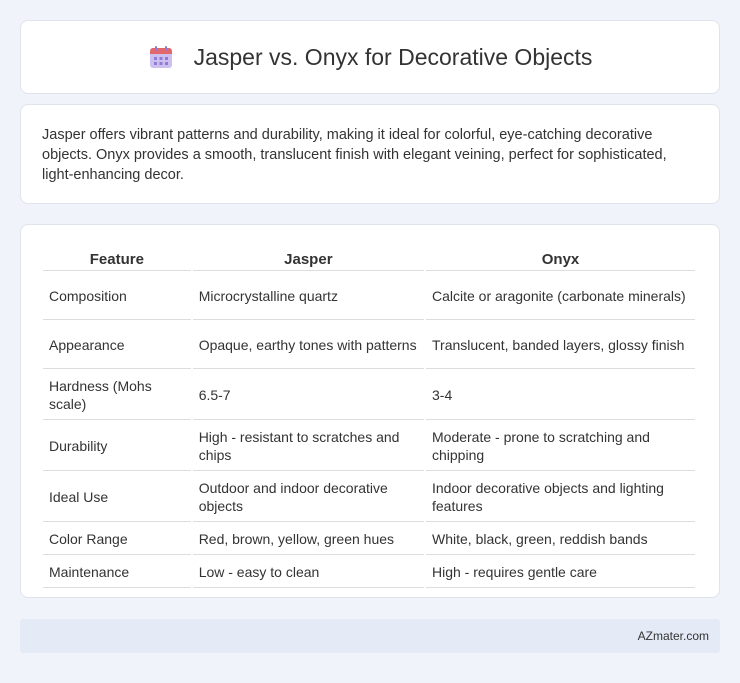 The image size is (740, 683). What do you see at coordinates (393, 56) in the screenshot?
I see `page-title: Jasper vs. Onyx for Decorative Objects` at bounding box center [393, 56].